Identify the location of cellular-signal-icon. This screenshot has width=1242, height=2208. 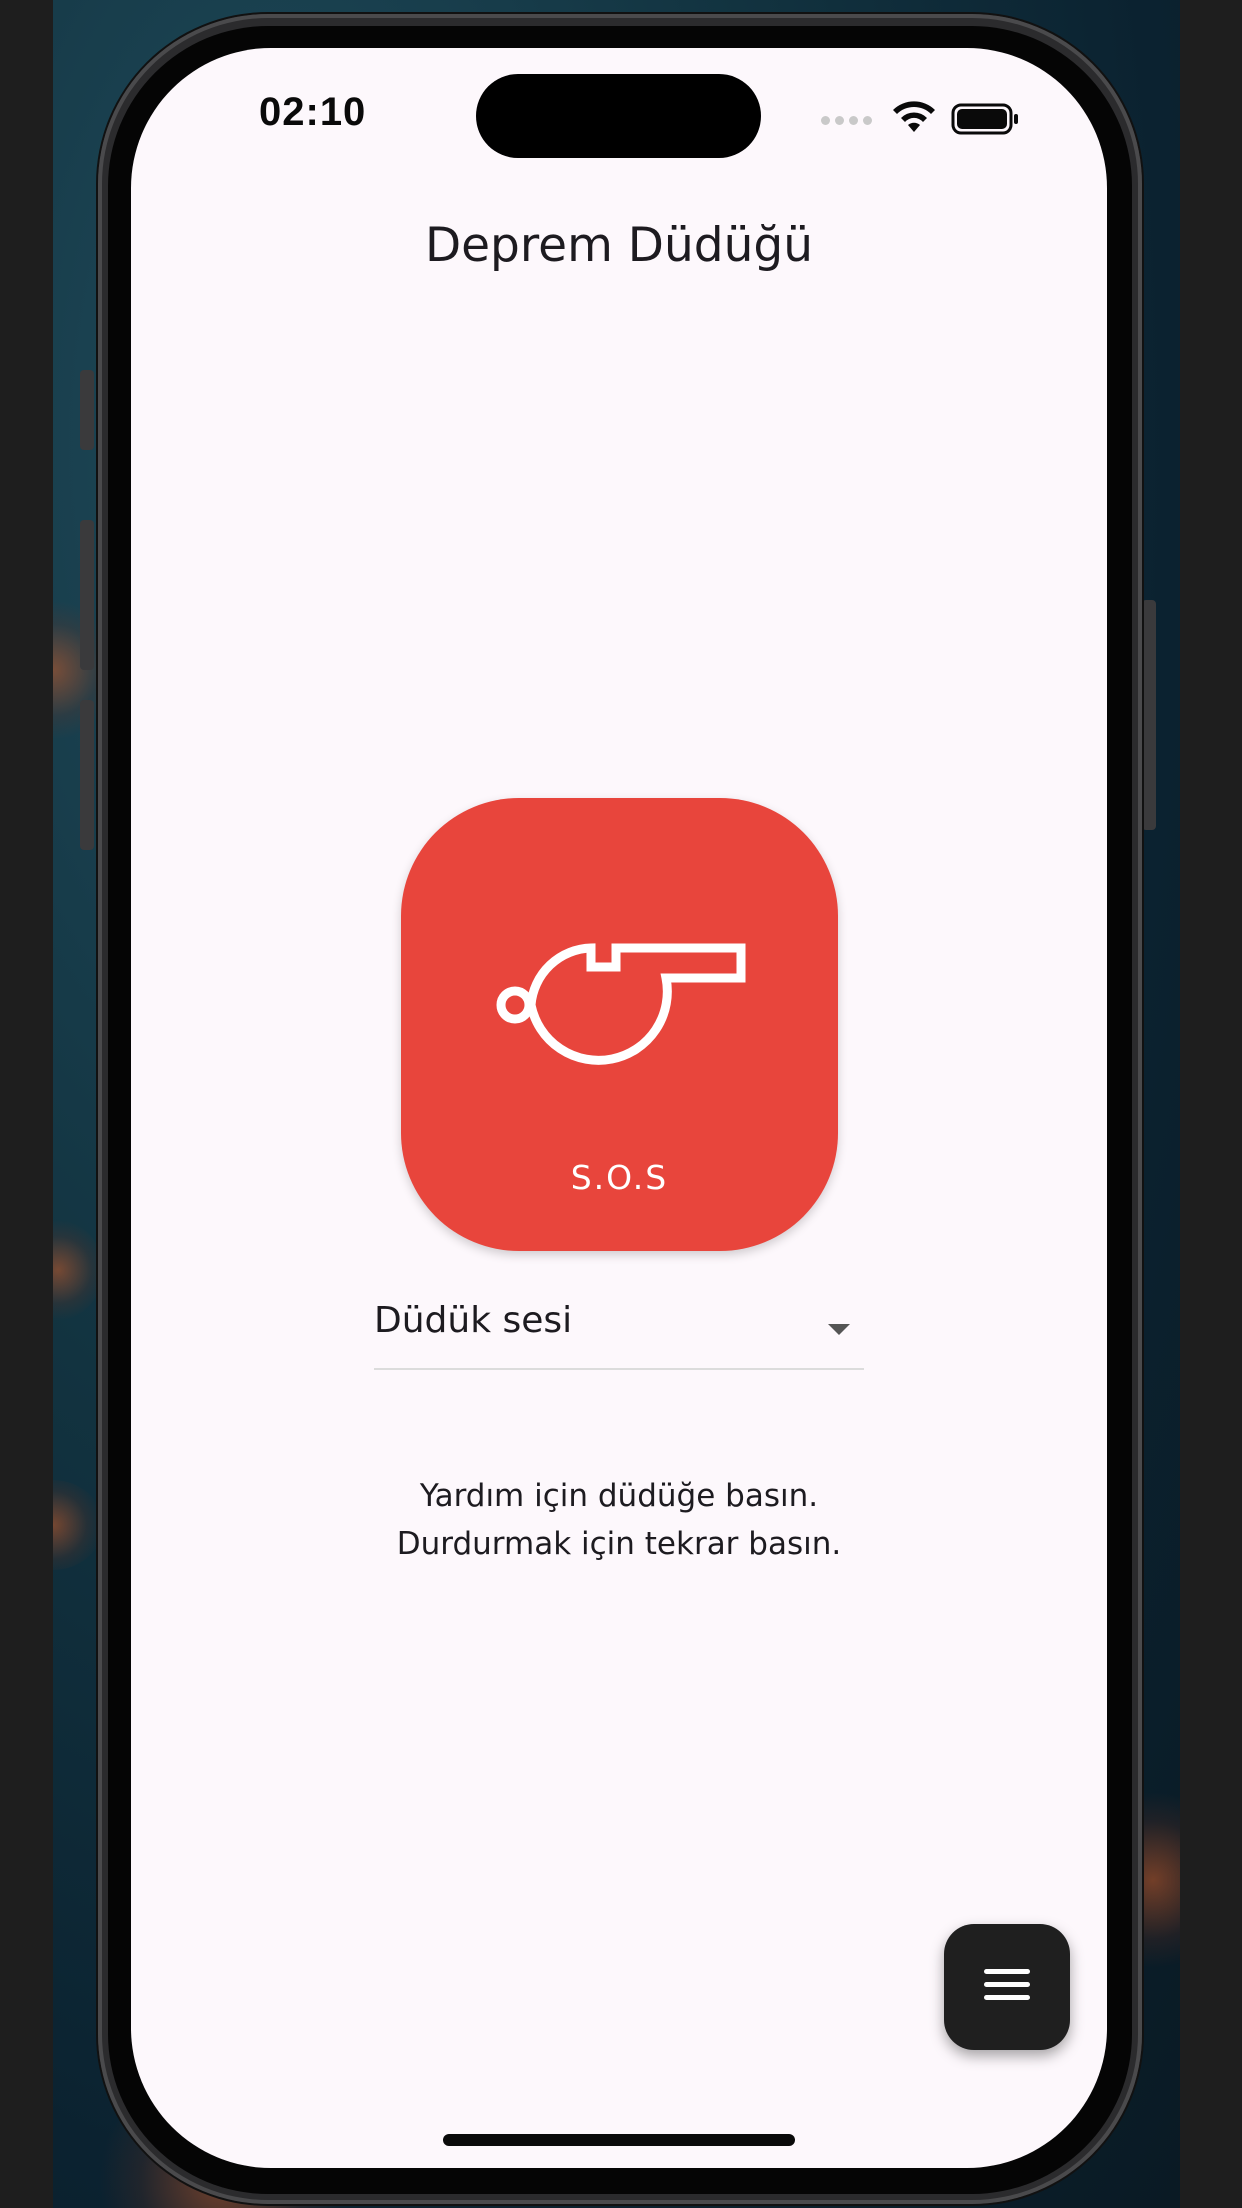
(851, 121).